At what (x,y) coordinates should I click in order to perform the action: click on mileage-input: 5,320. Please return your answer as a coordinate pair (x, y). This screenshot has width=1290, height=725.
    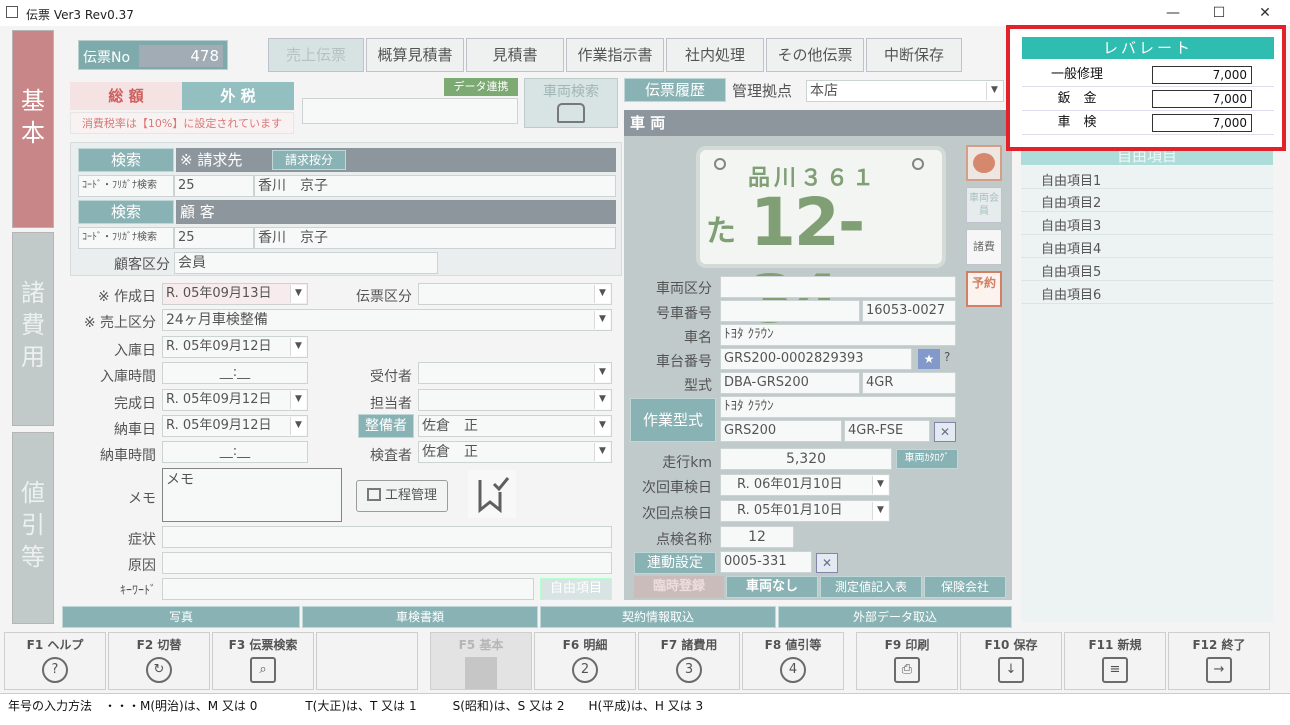
    Looking at the image, I should click on (806, 459).